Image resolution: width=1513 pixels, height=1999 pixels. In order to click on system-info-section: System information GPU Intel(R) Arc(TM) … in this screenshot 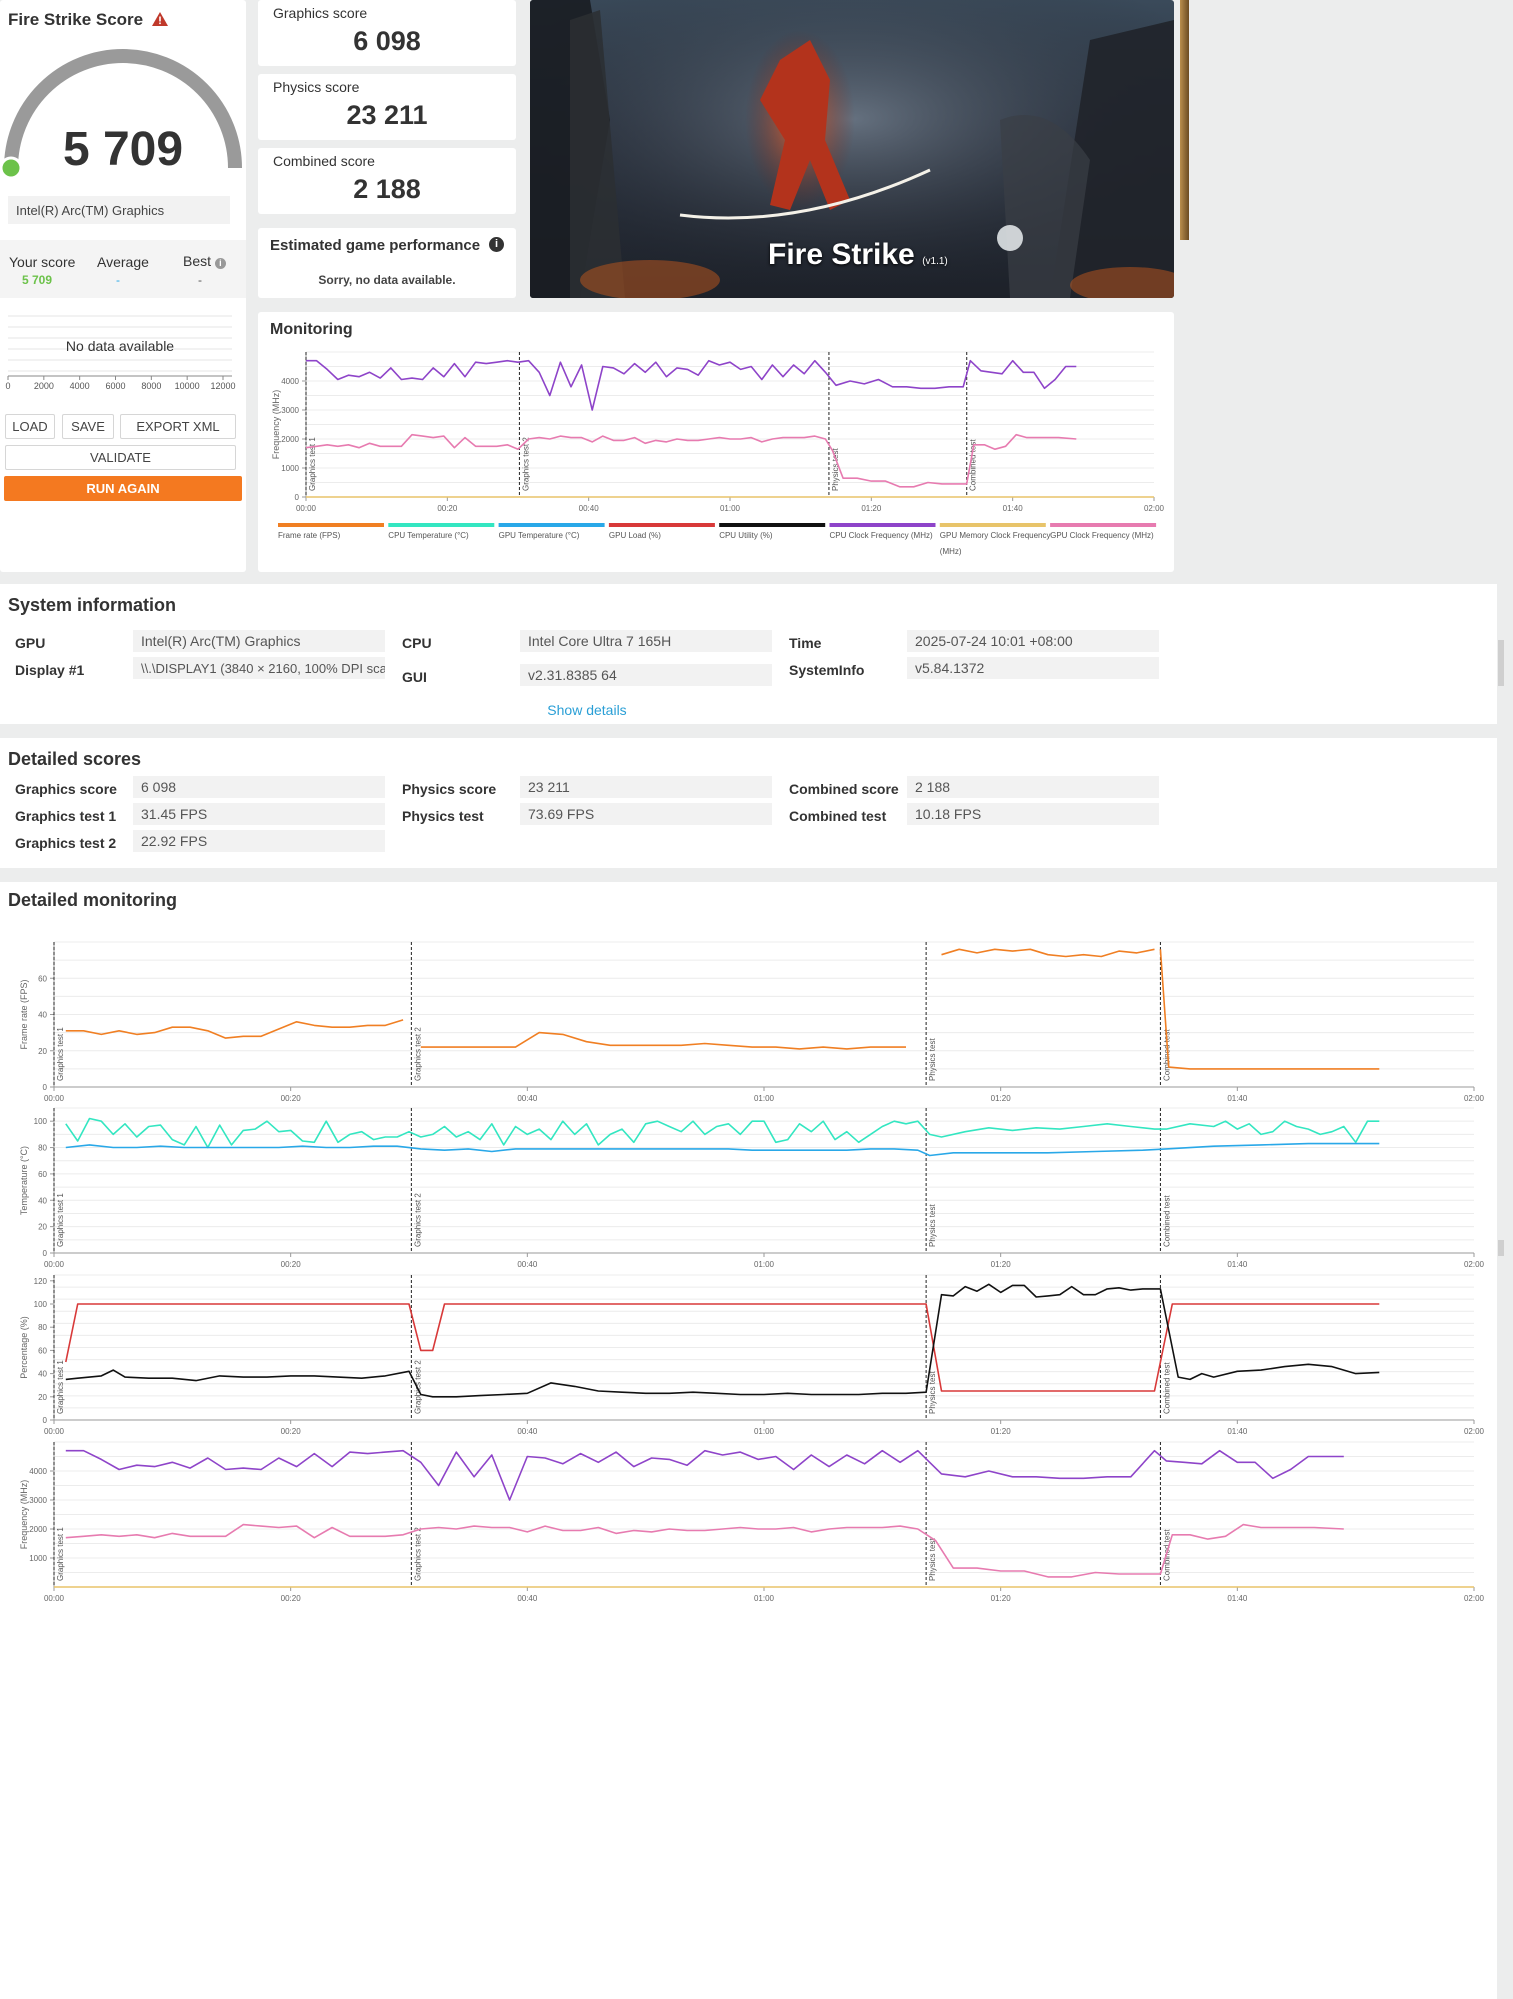, I will do `click(748, 654)`.